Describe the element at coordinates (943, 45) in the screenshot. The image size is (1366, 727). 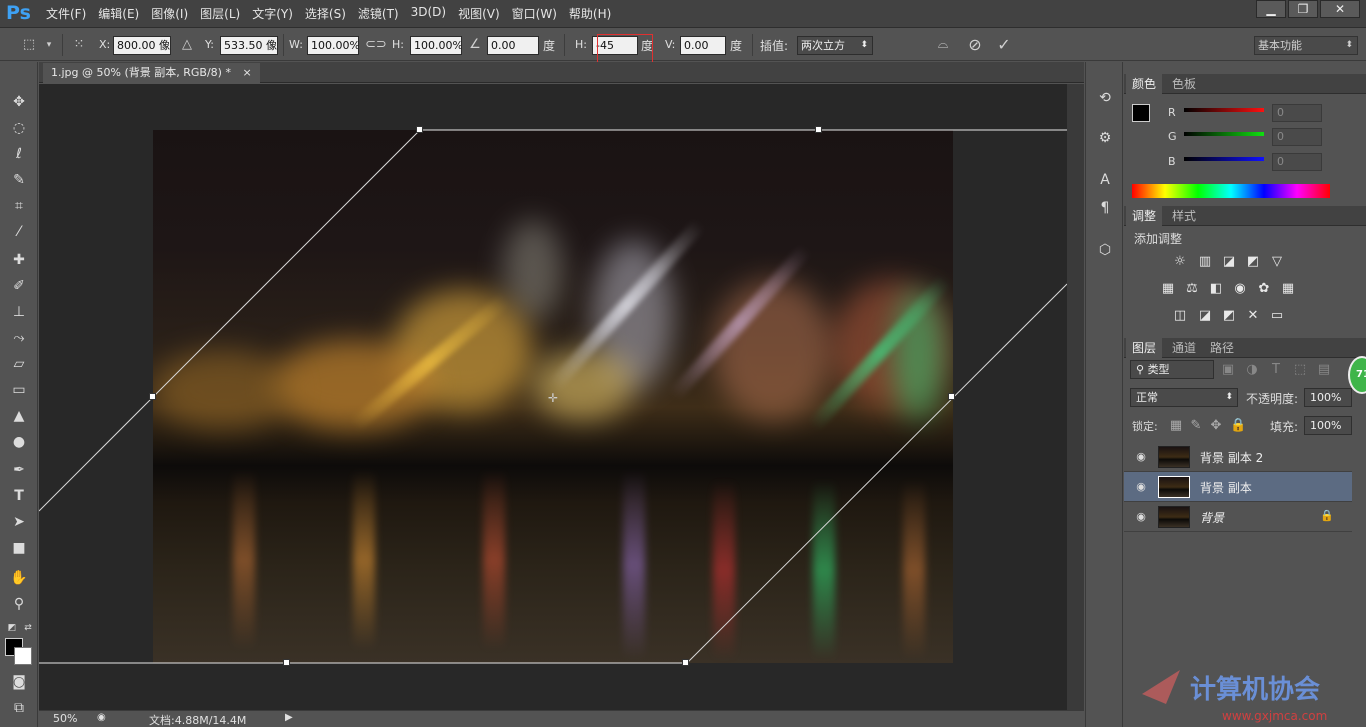
I see `warp-mode-icon: ⌓` at that location.